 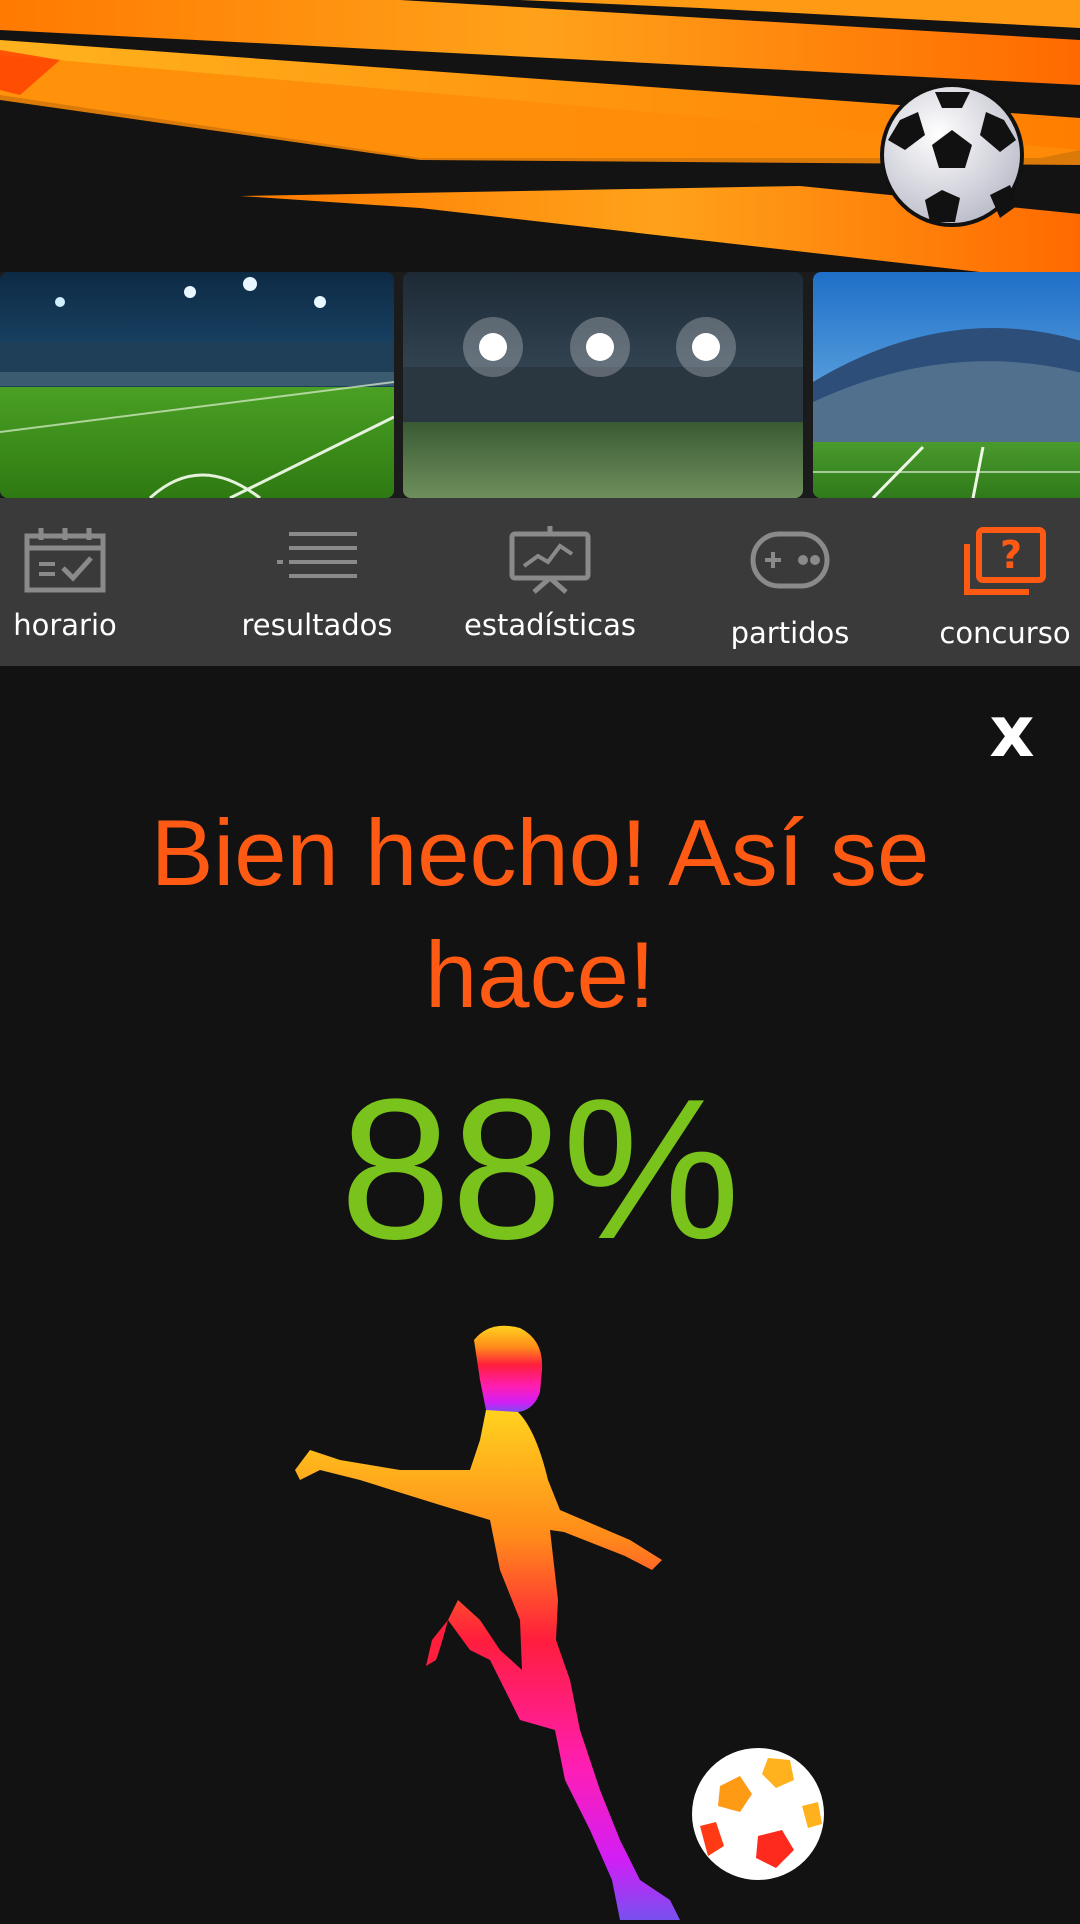 I want to click on orange-streaks-graphic, so click(x=540, y=136).